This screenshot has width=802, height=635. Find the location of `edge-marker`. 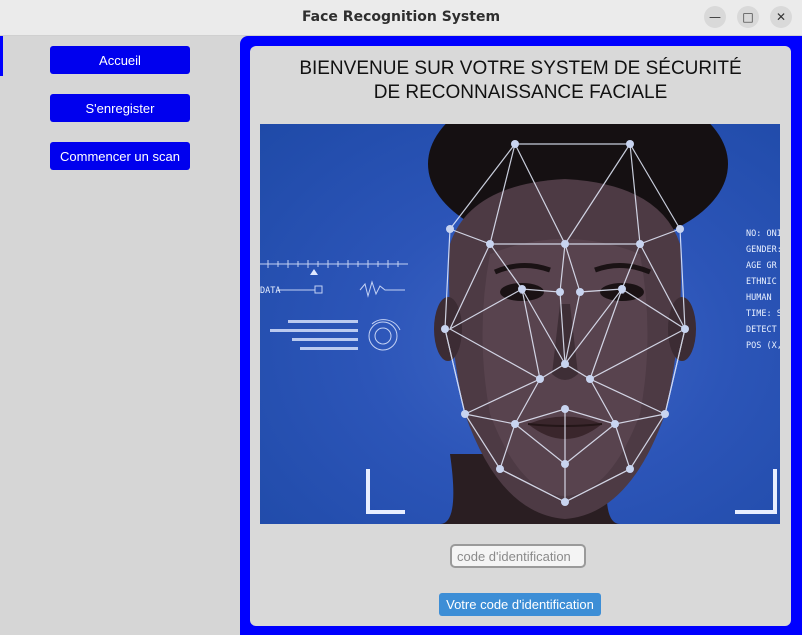

edge-marker is located at coordinates (1, 56).